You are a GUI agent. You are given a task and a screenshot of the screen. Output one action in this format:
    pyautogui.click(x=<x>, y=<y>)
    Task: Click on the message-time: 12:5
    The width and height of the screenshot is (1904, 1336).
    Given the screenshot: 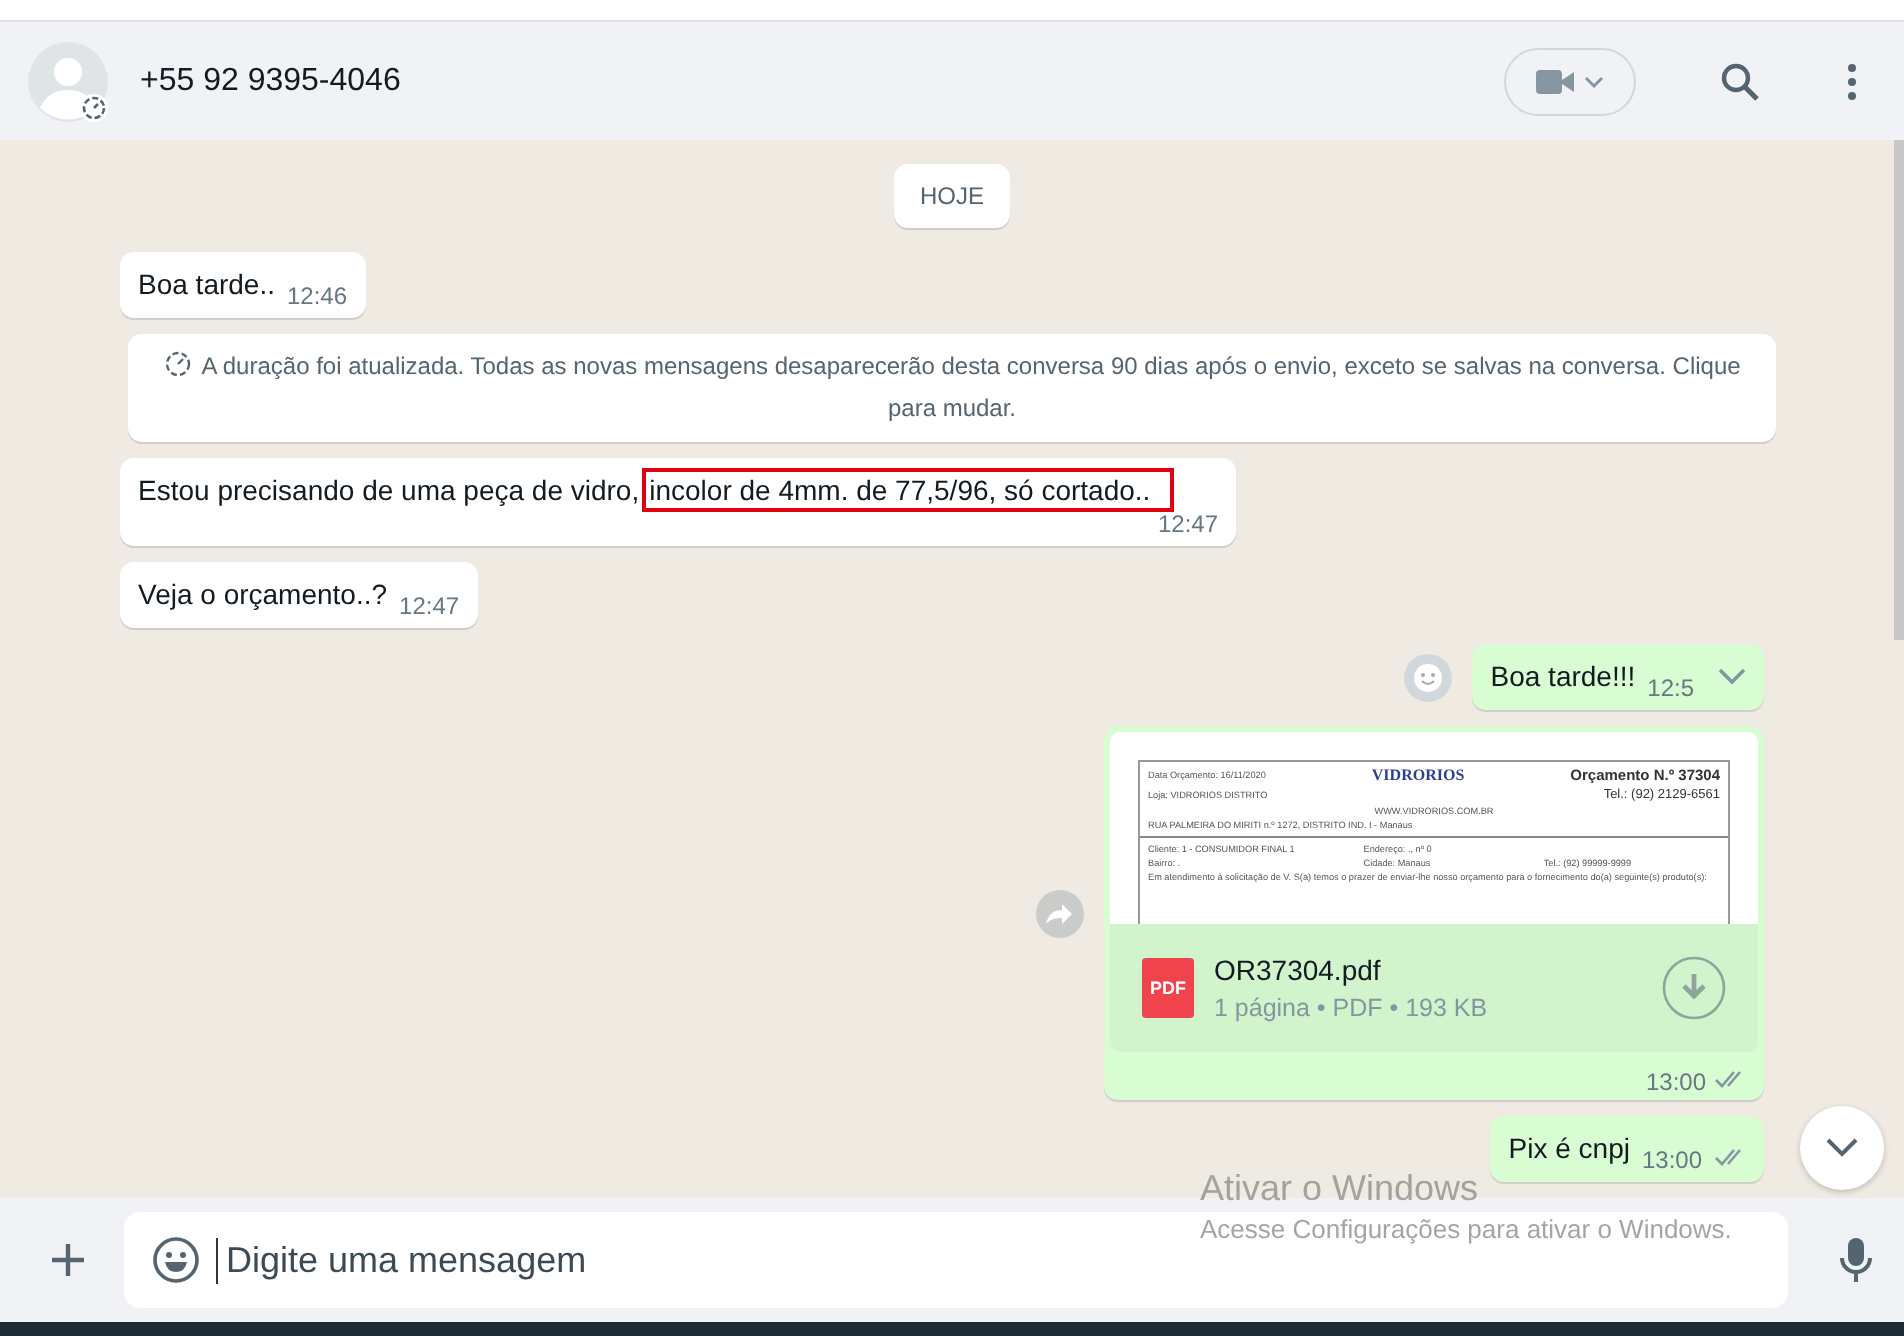 What is the action you would take?
    pyautogui.click(x=1670, y=688)
    